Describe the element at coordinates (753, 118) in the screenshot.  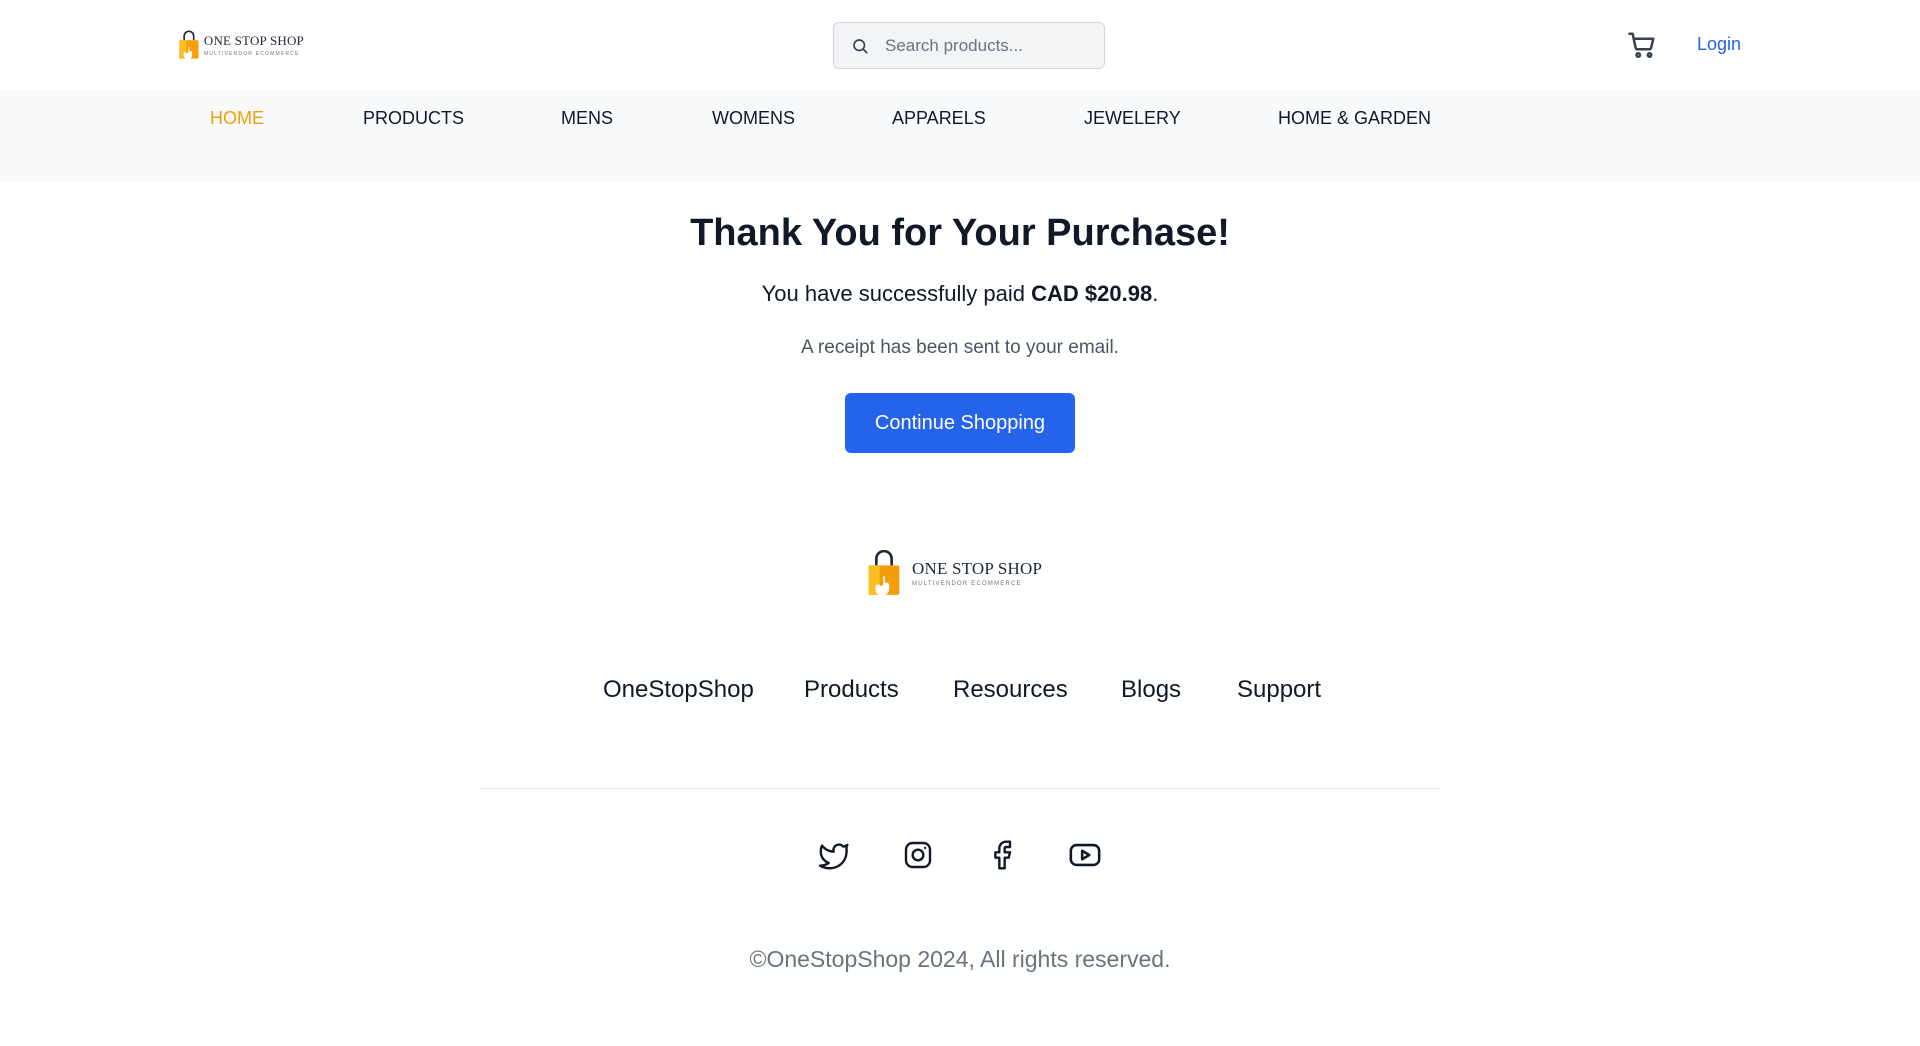
I see `nav-item-womens: WOMENS` at that location.